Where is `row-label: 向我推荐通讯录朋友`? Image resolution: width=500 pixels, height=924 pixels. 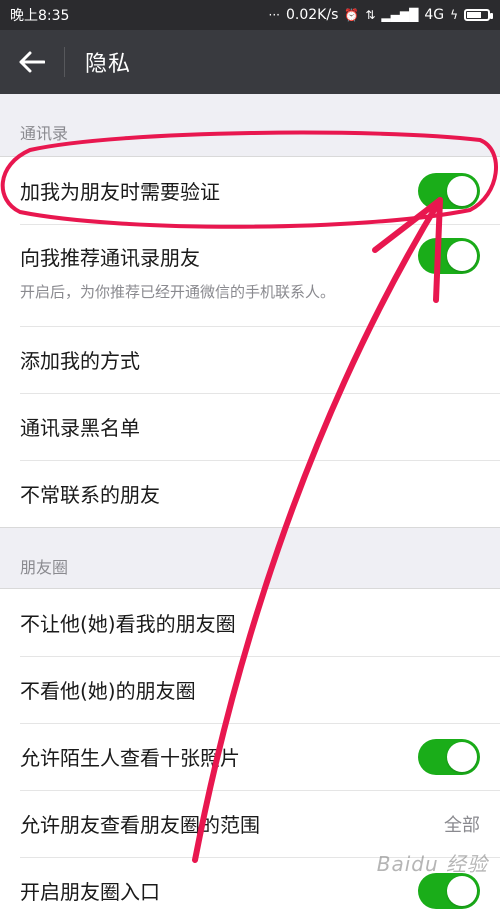 row-label: 向我推荐通讯录朋友 is located at coordinates (110, 258).